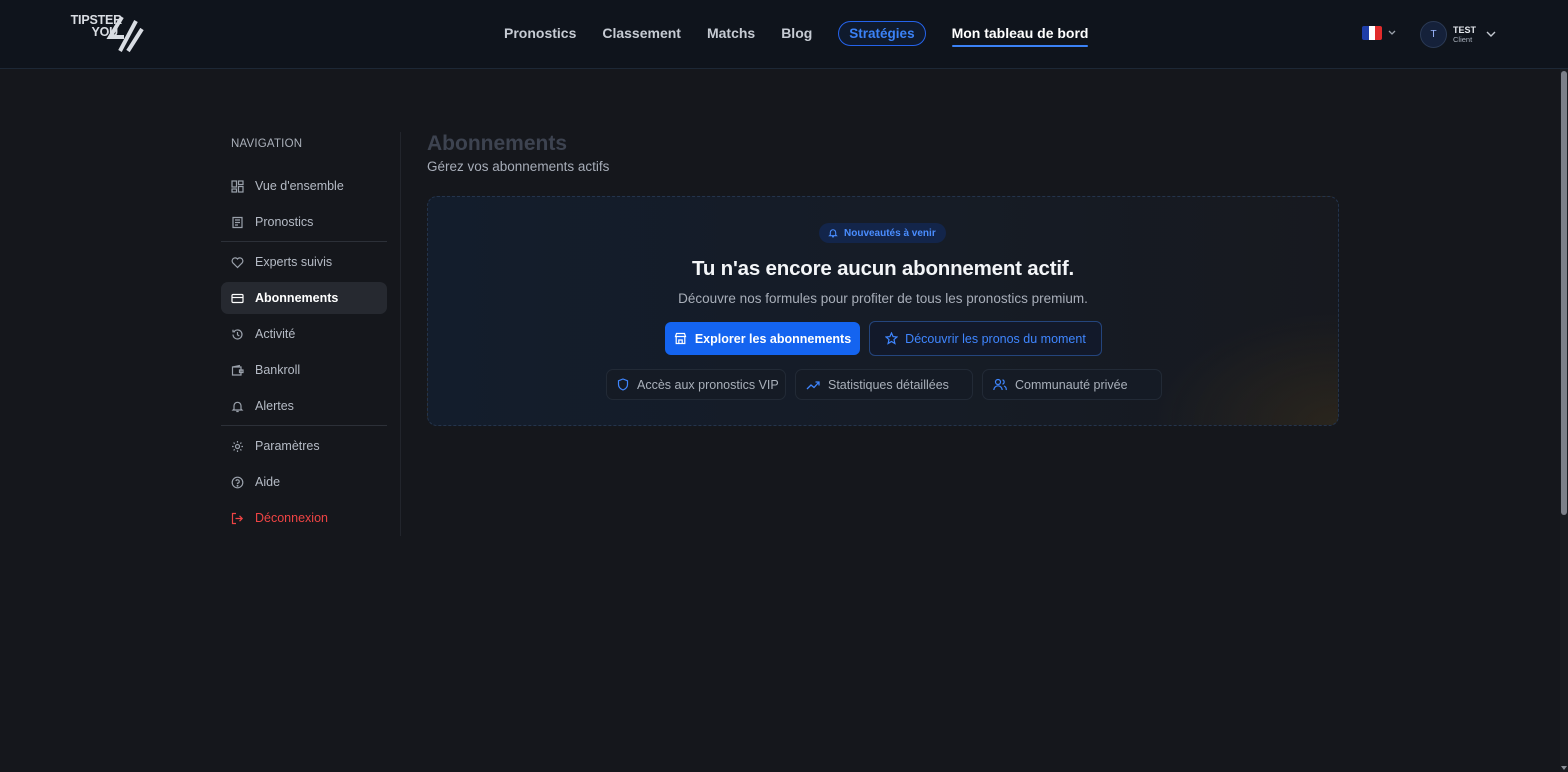 This screenshot has width=1568, height=772. What do you see at coordinates (267, 144) in the screenshot?
I see `sidebar-title: NAVIGATION` at bounding box center [267, 144].